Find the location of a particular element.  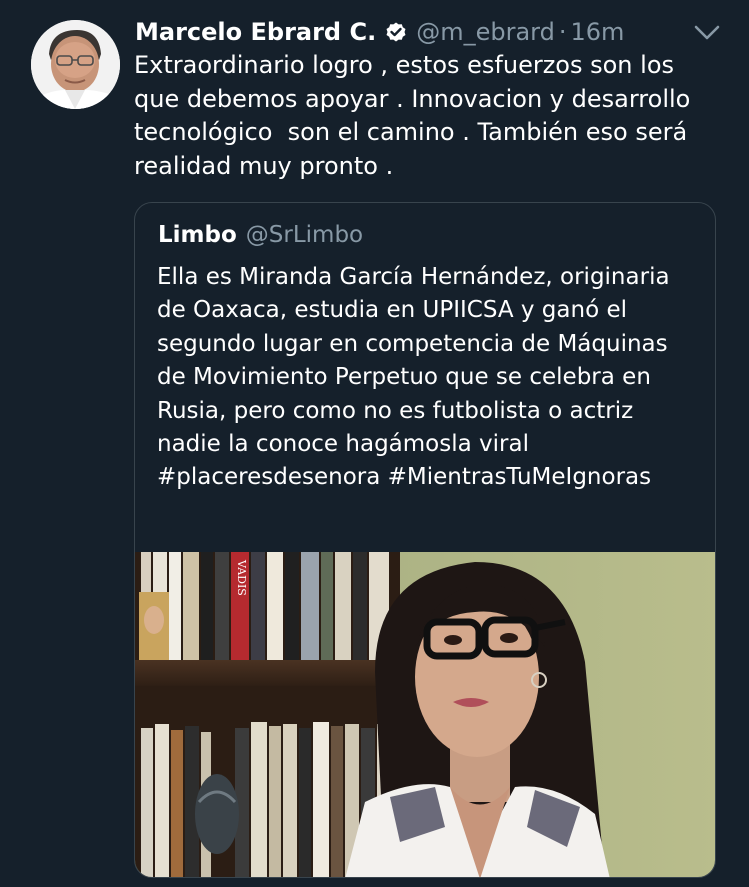

verified-badge-icon is located at coordinates (396, 32).